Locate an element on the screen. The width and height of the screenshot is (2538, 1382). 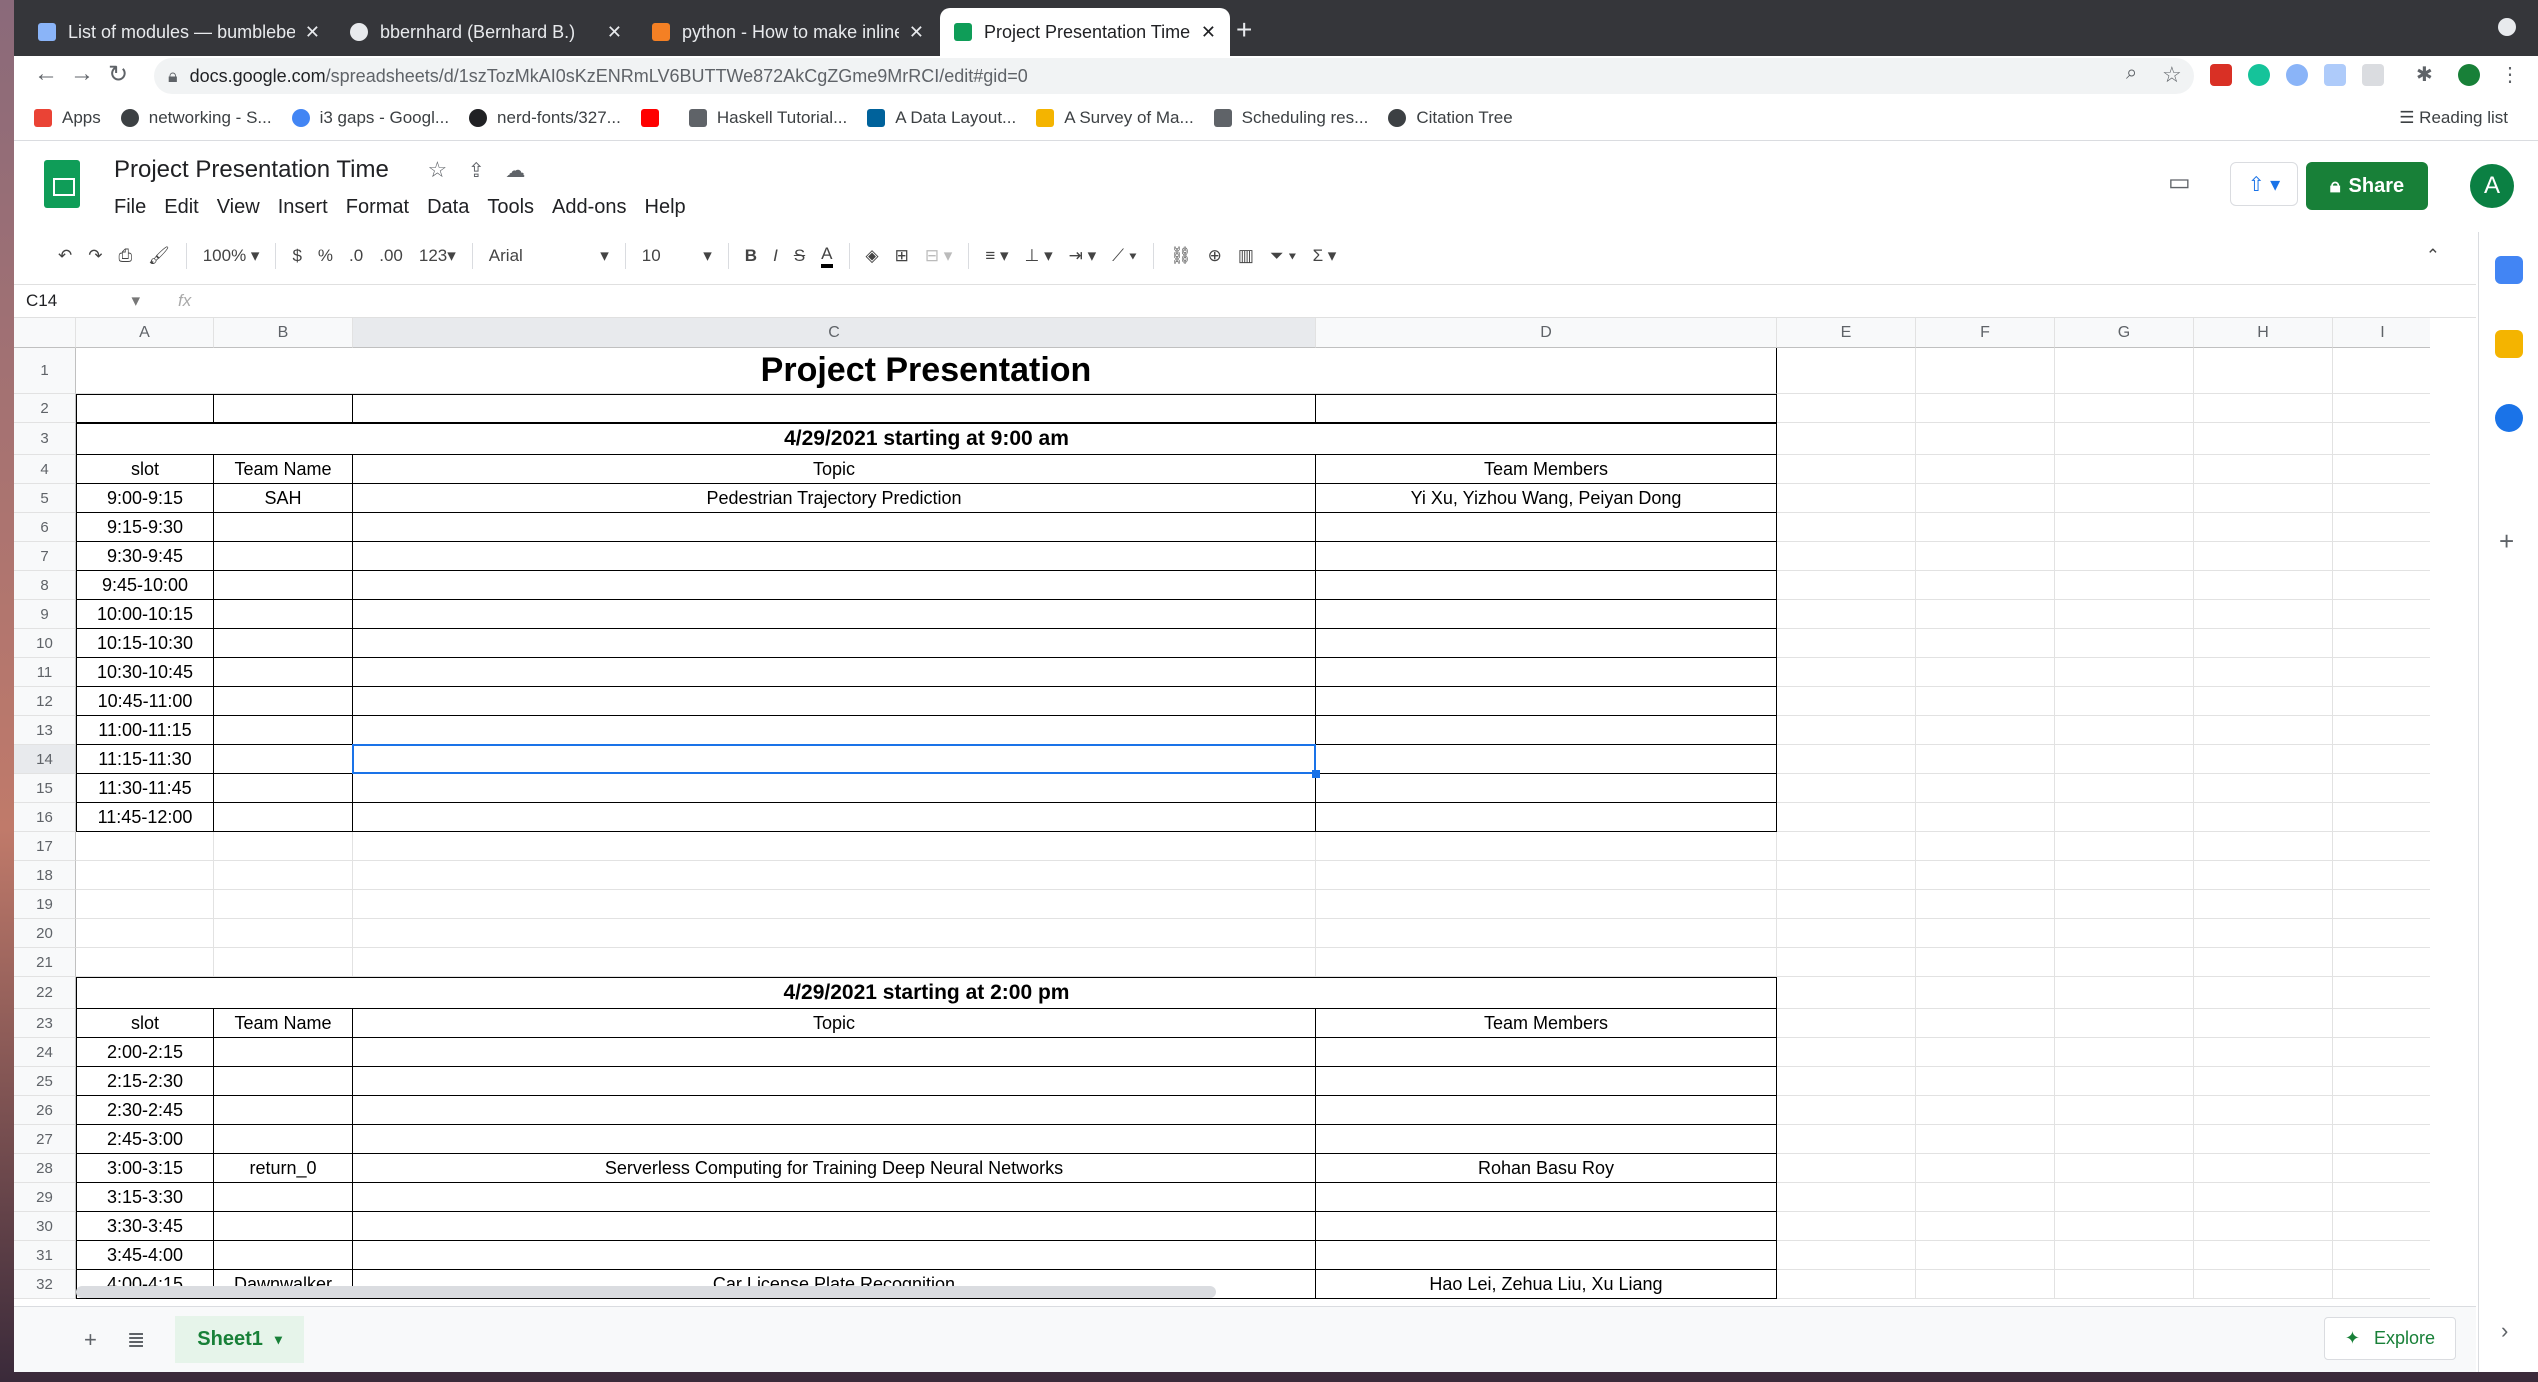
name-box: C14 ▾ is located at coordinates (84, 301).